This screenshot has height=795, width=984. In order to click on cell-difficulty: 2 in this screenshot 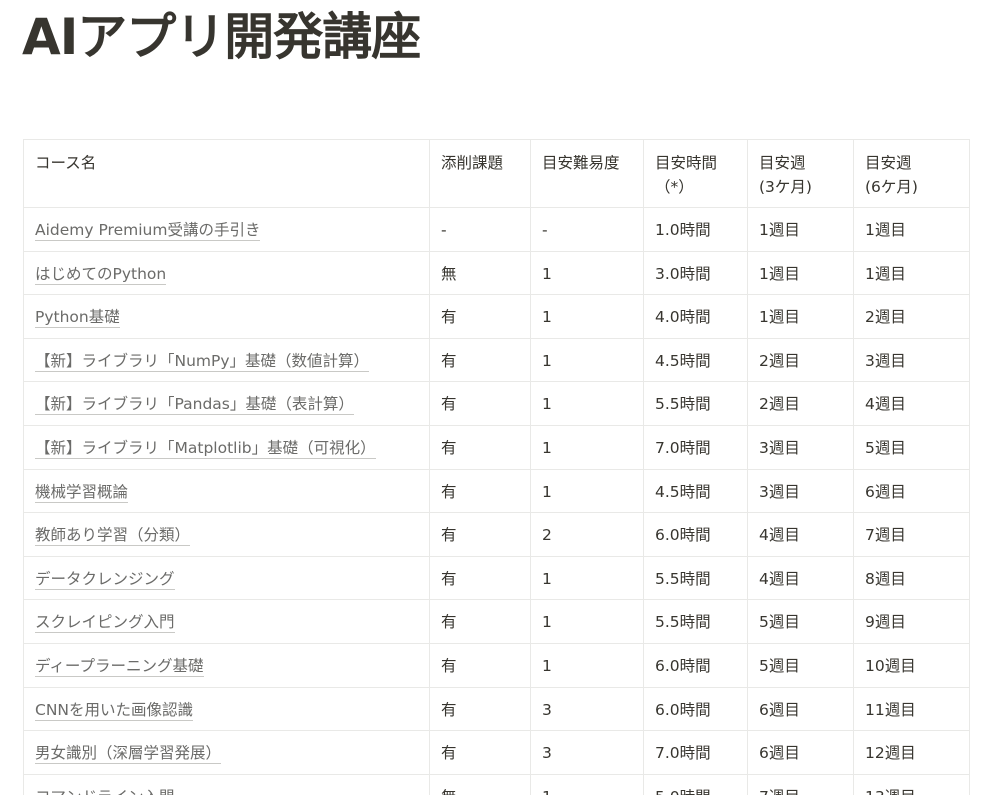, I will do `click(587, 534)`.